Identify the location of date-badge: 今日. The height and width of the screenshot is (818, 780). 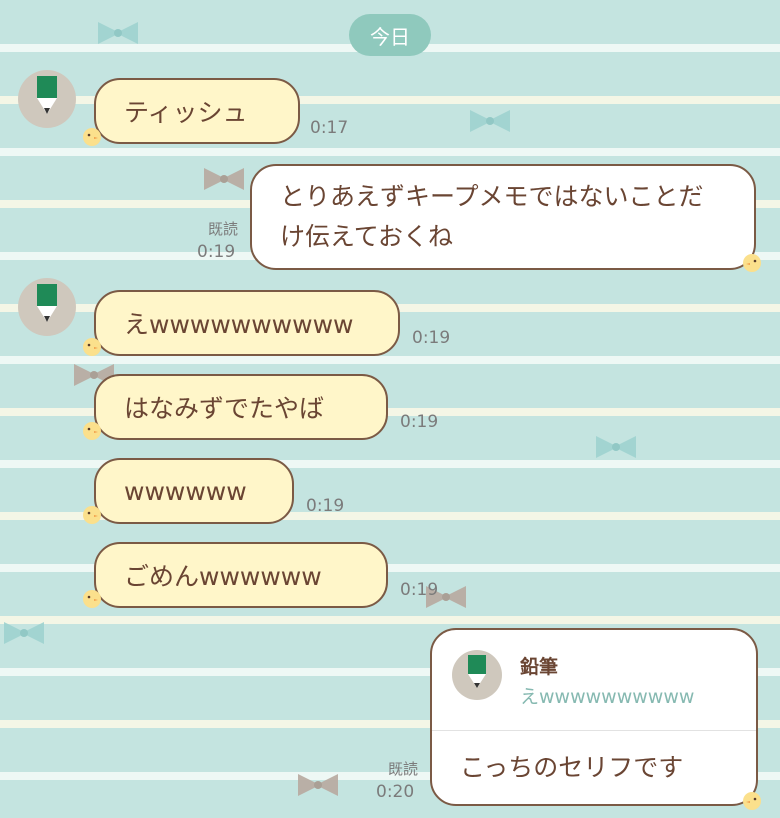
(390, 35).